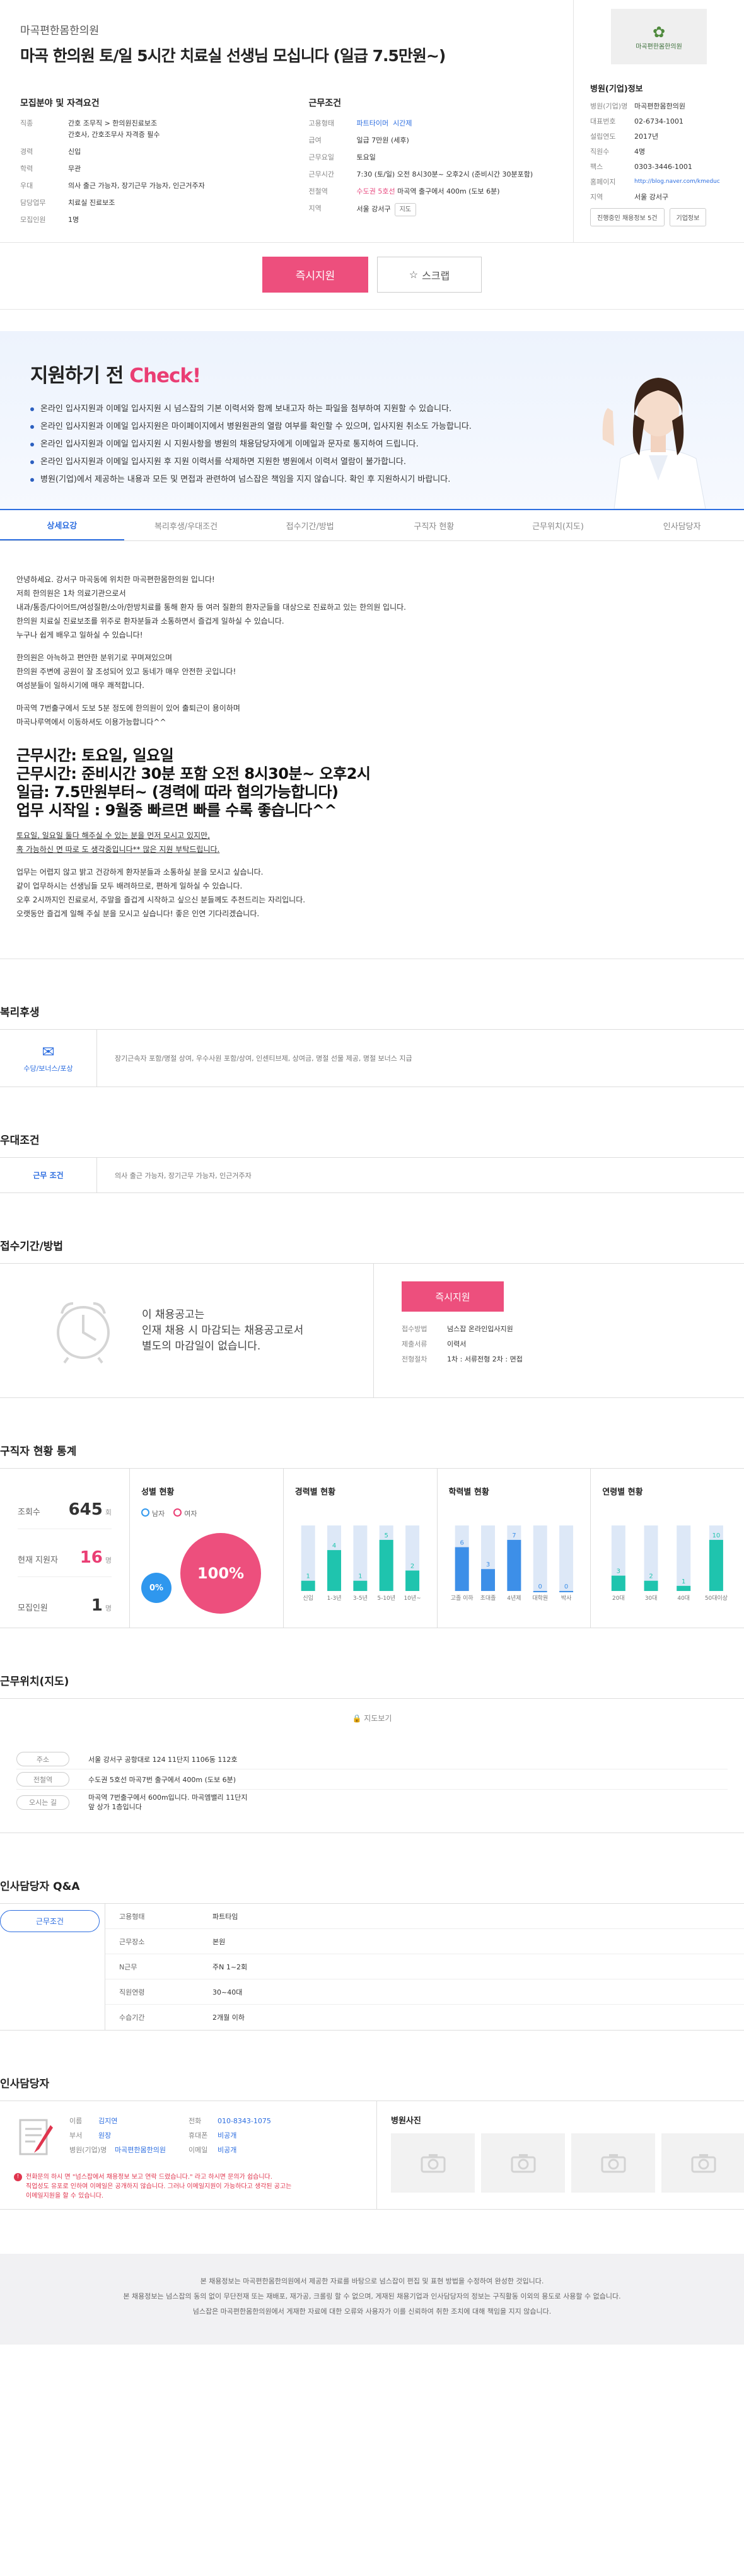 The width and height of the screenshot is (744, 2576). What do you see at coordinates (228, 2018) in the screenshot?
I see `qna-value: 2개월 이하` at bounding box center [228, 2018].